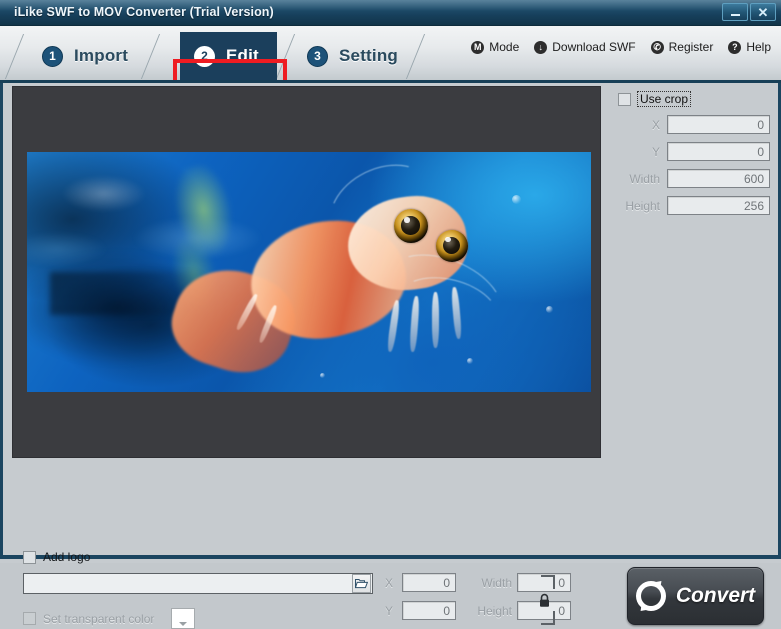 Image resolution: width=781 pixels, height=629 pixels. Describe the element at coordinates (388, 582) in the screenshot. I see `logo-x-label: X` at that location.